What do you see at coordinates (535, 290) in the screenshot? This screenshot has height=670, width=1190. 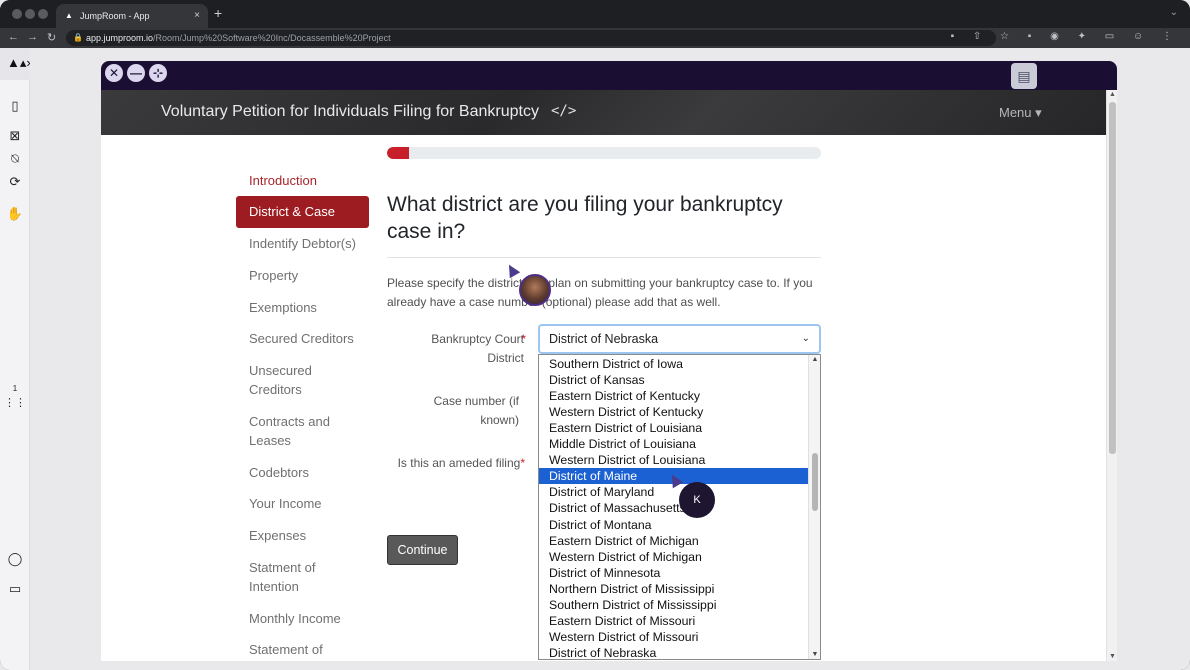 I see `participant-avatar` at bounding box center [535, 290].